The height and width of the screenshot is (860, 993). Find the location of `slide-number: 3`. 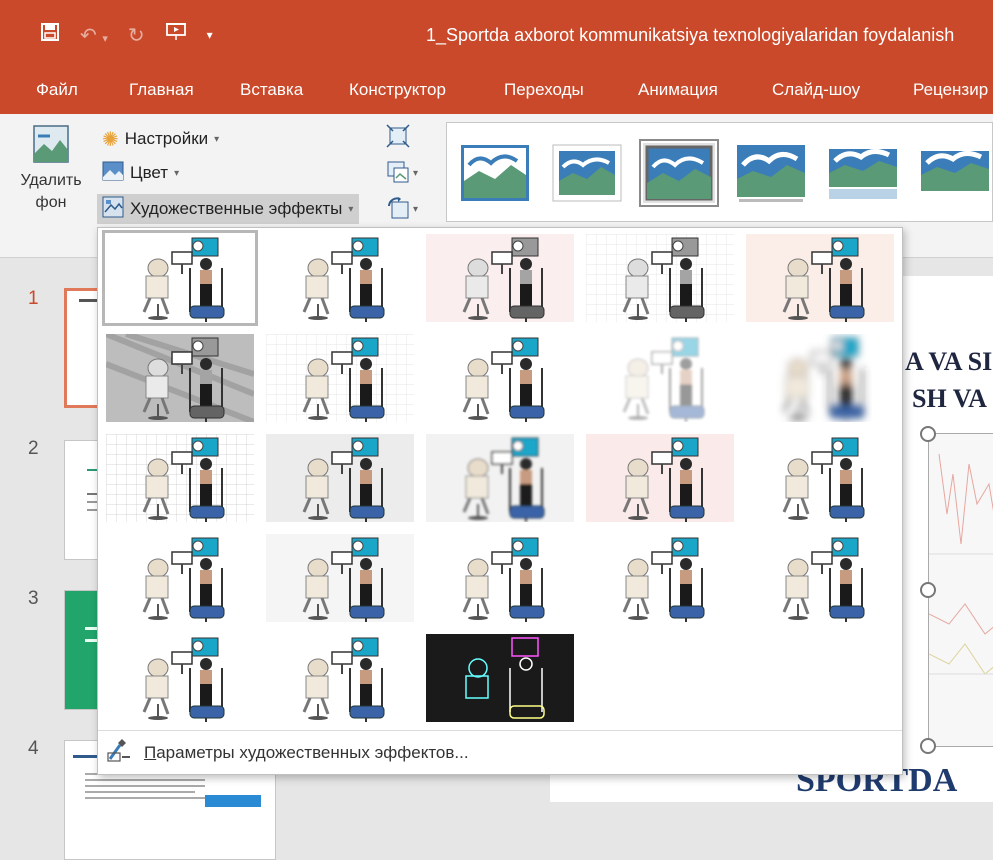

slide-number: 3 is located at coordinates (33, 598).